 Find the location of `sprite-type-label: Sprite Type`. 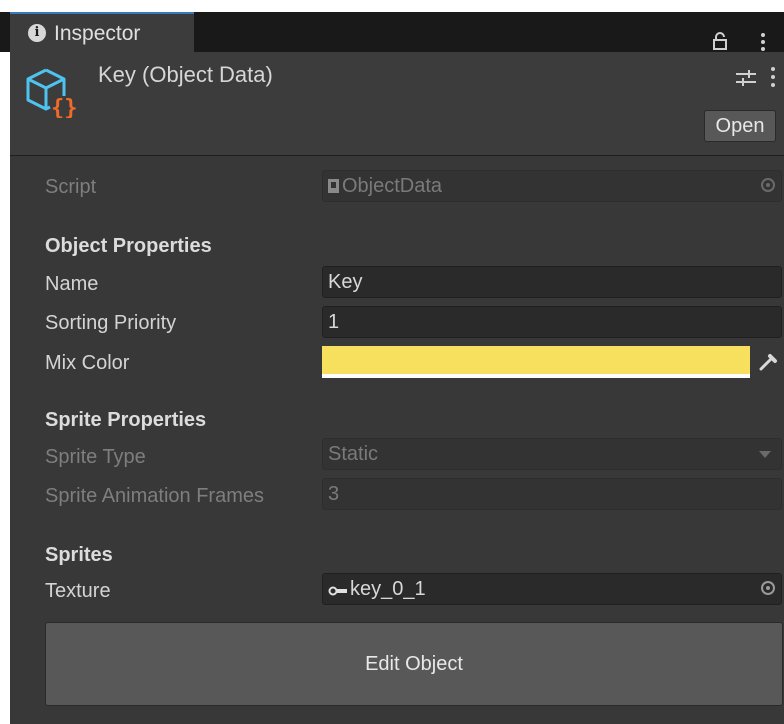

sprite-type-label: Sprite Type is located at coordinates (95, 457).